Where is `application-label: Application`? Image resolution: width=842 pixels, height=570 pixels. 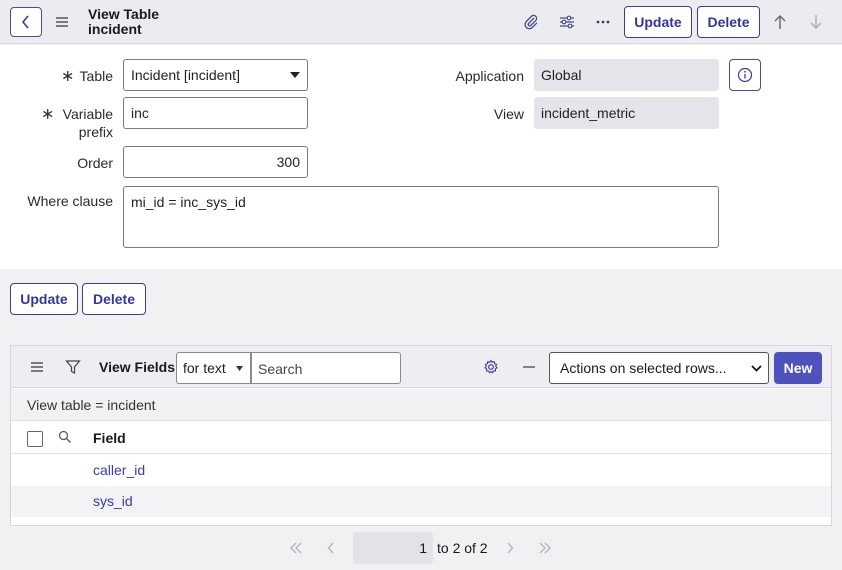 application-label: Application is located at coordinates (490, 76).